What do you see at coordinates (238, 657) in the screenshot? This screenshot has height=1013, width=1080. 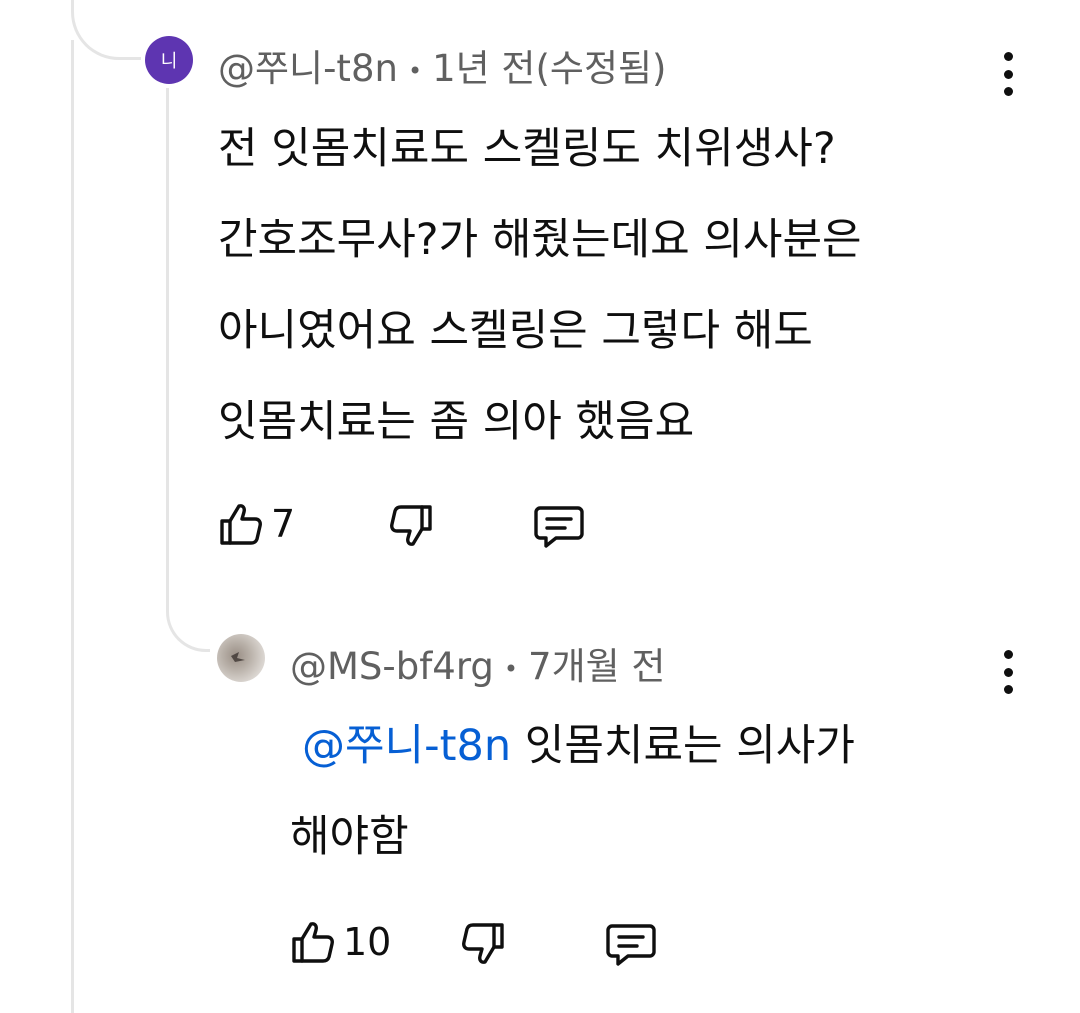 I see `avatar-photo` at bounding box center [238, 657].